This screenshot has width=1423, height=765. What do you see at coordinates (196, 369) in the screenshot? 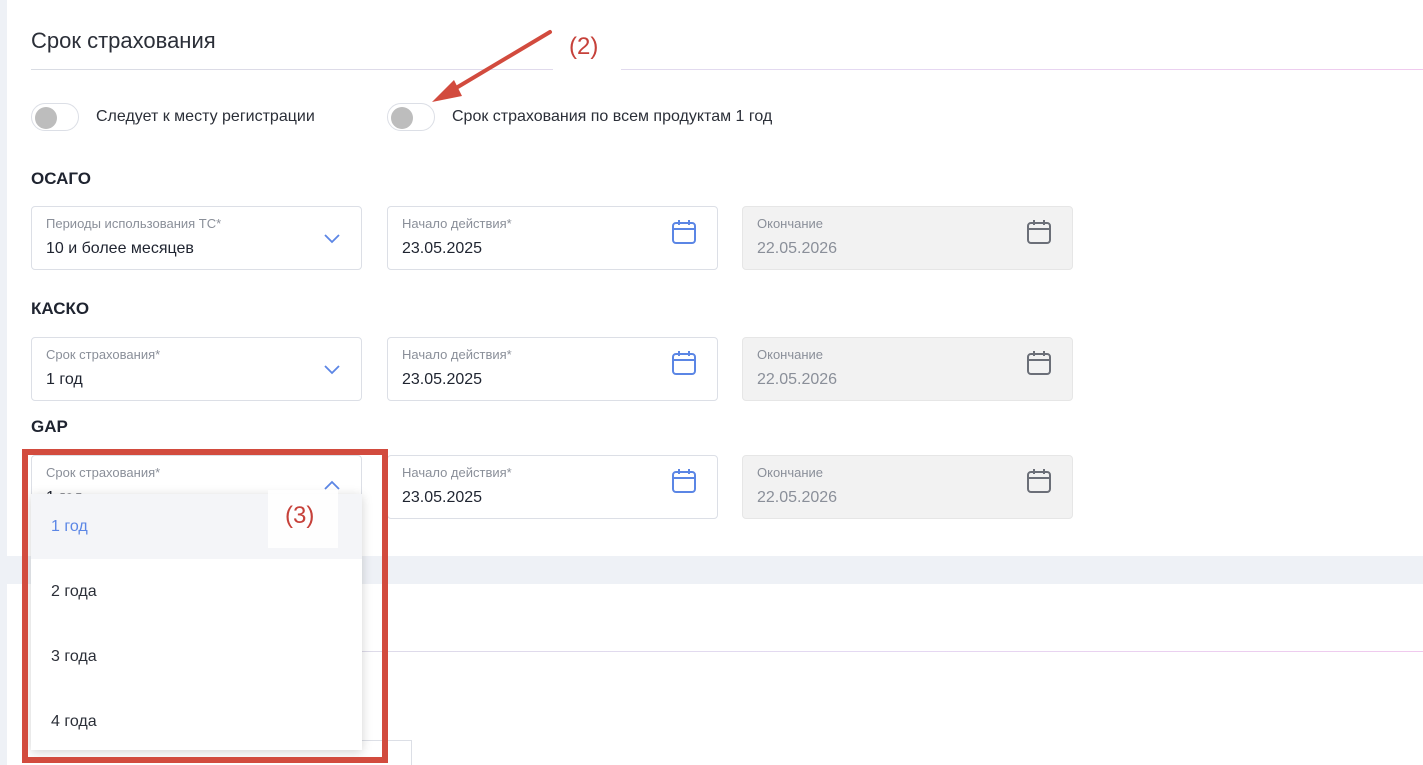
I see `kasko-term-select: Срок страхования* 1 год` at bounding box center [196, 369].